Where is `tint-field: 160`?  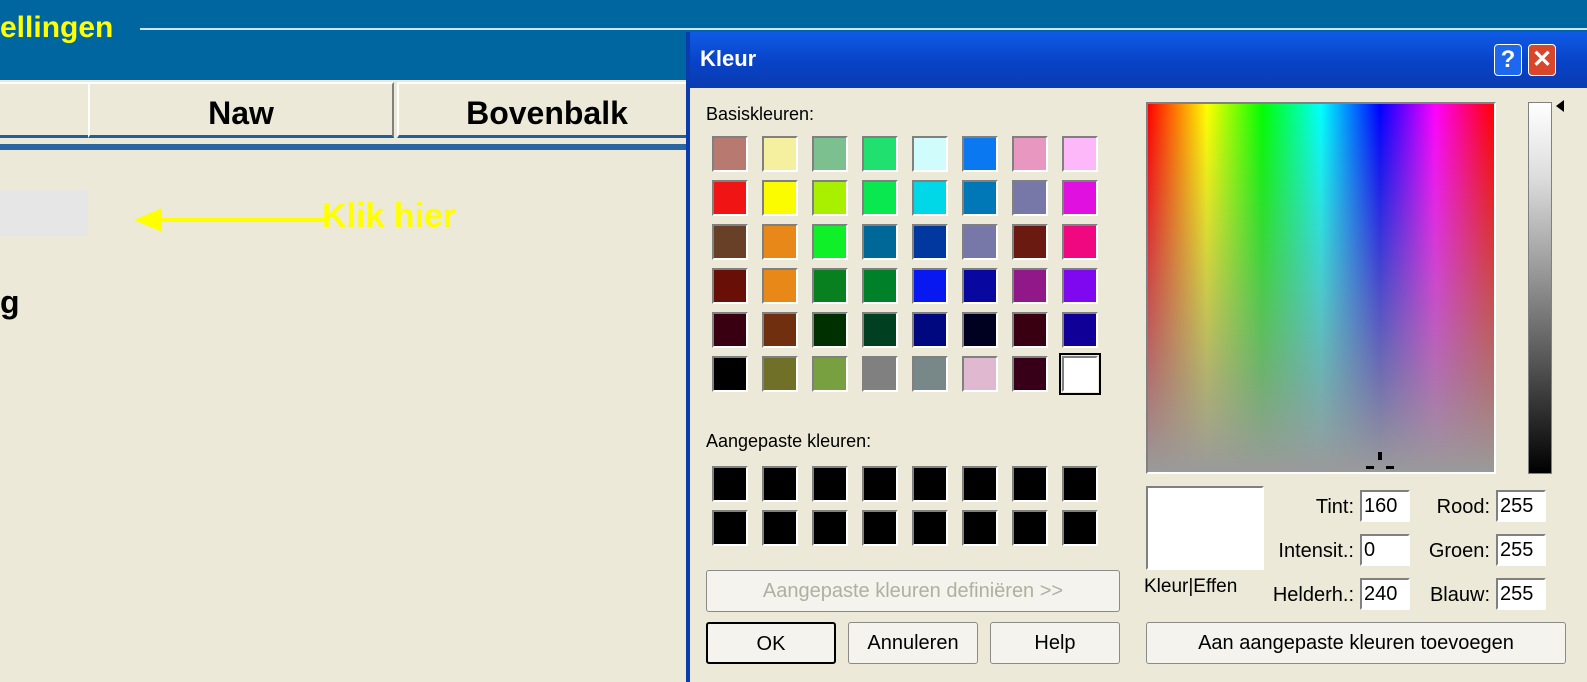
tint-field: 160 is located at coordinates (1385, 506).